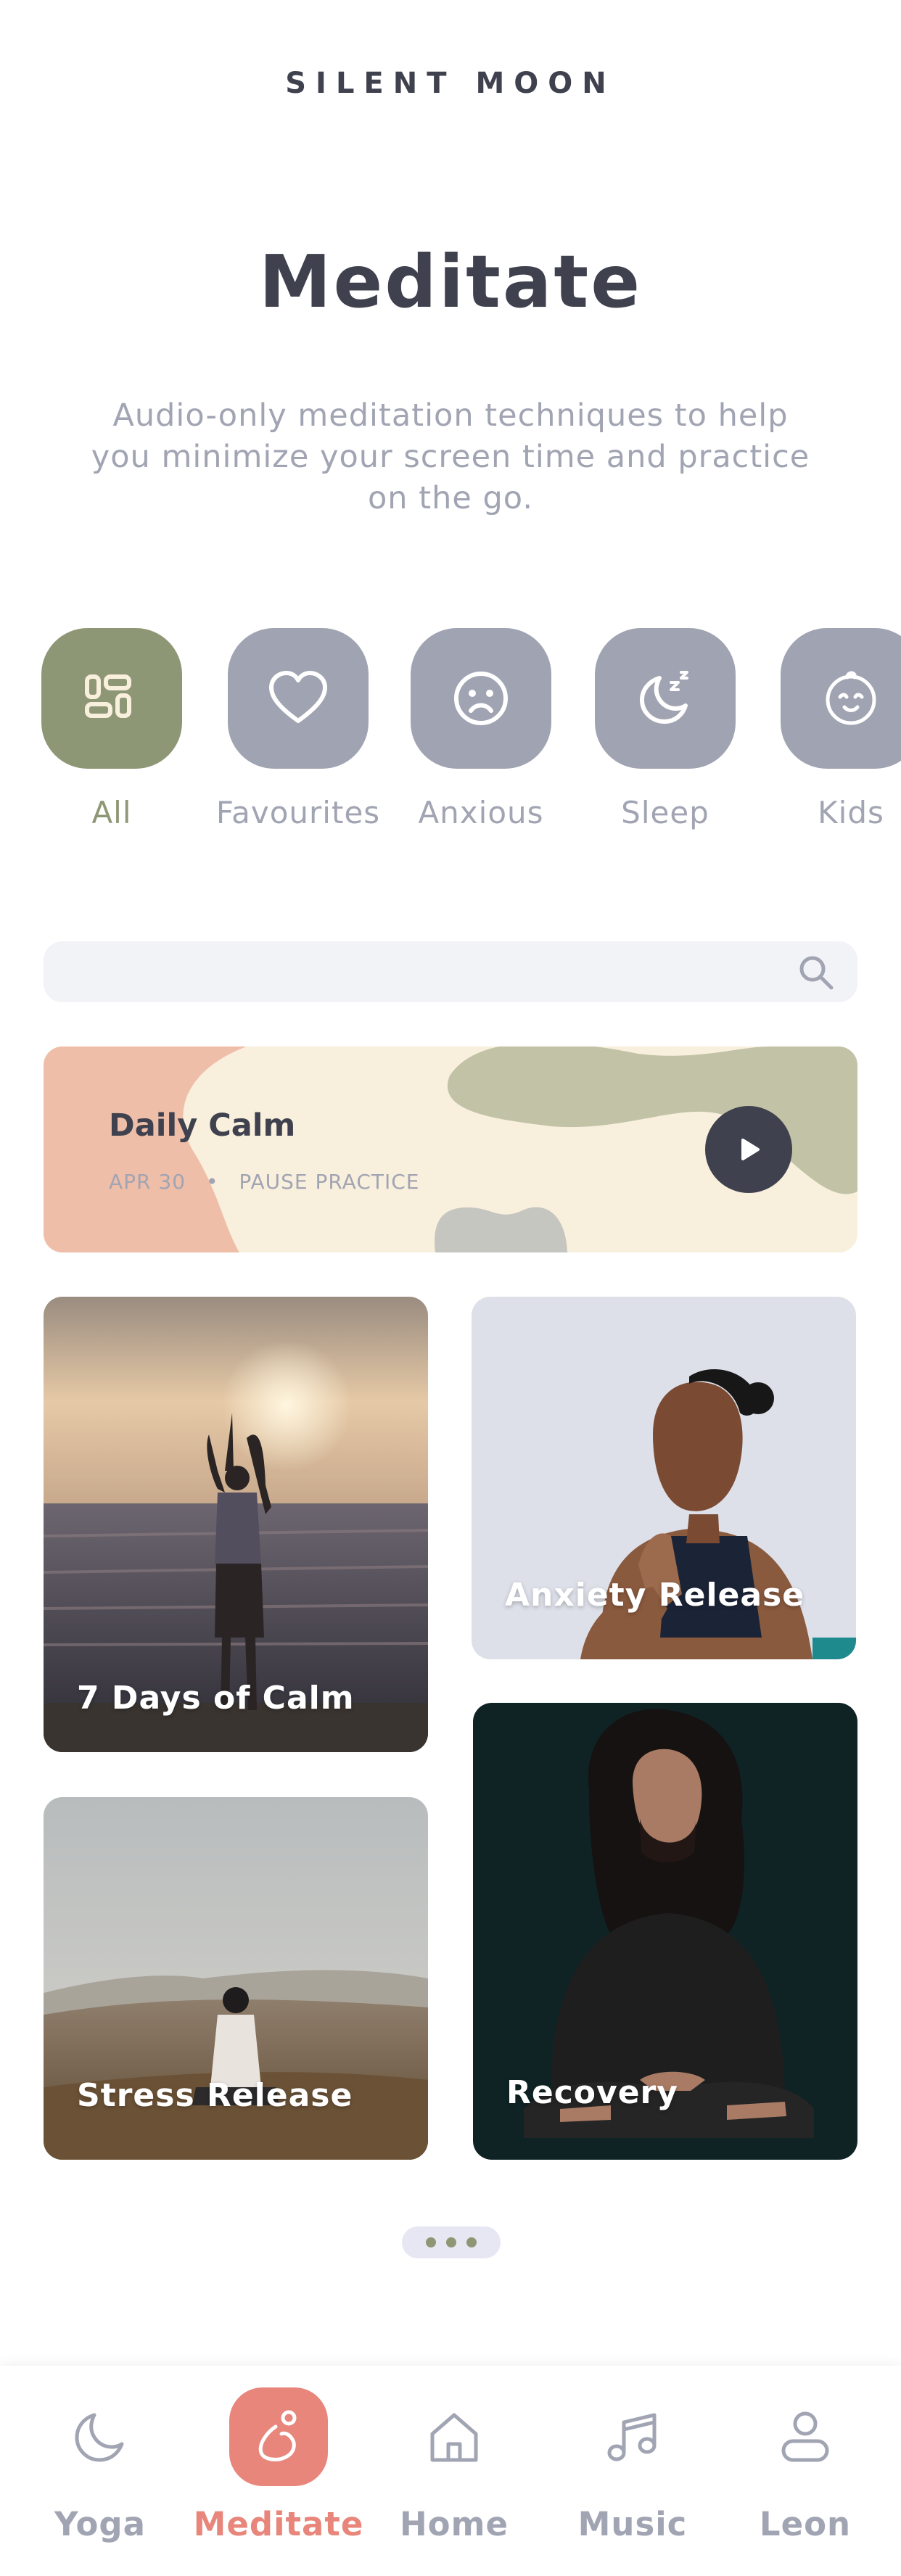 This screenshot has width=901, height=2576. What do you see at coordinates (816, 972) in the screenshot?
I see `search-icon` at bounding box center [816, 972].